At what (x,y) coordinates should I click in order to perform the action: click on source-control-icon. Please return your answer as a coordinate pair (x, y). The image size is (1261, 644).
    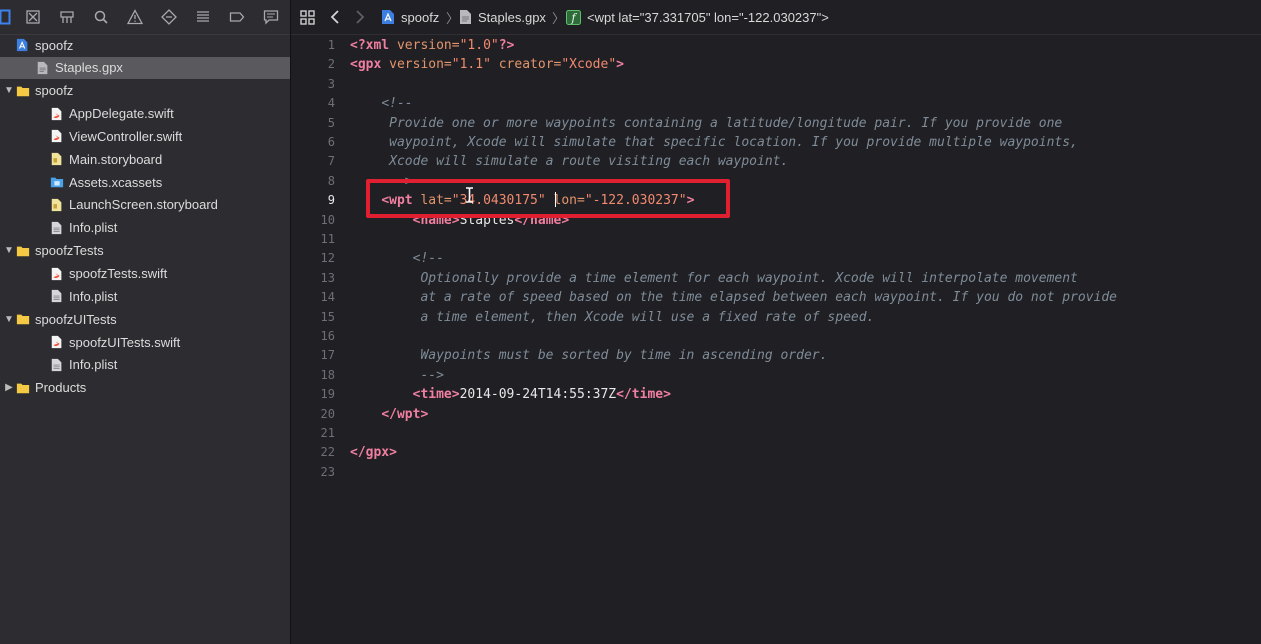
    Looking at the image, I should click on (33, 17).